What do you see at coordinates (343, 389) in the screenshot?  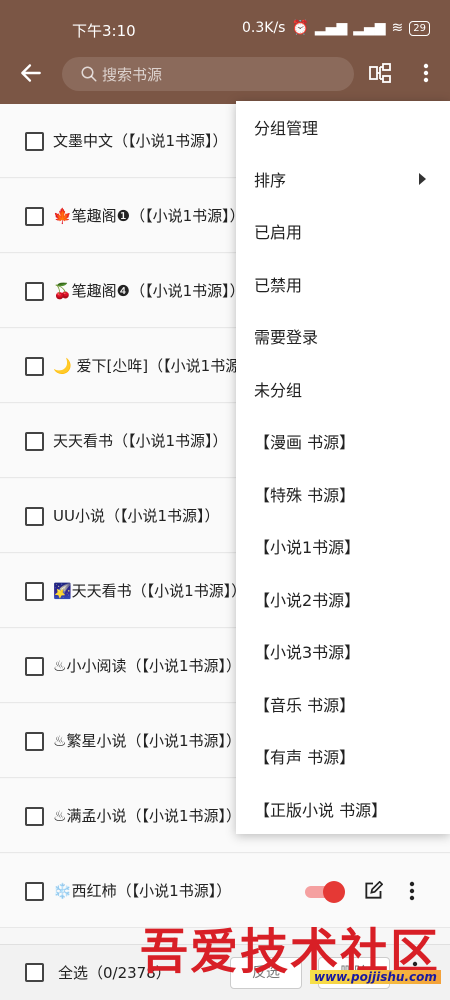 I see `menu-item-ungrouped: 未分组` at bounding box center [343, 389].